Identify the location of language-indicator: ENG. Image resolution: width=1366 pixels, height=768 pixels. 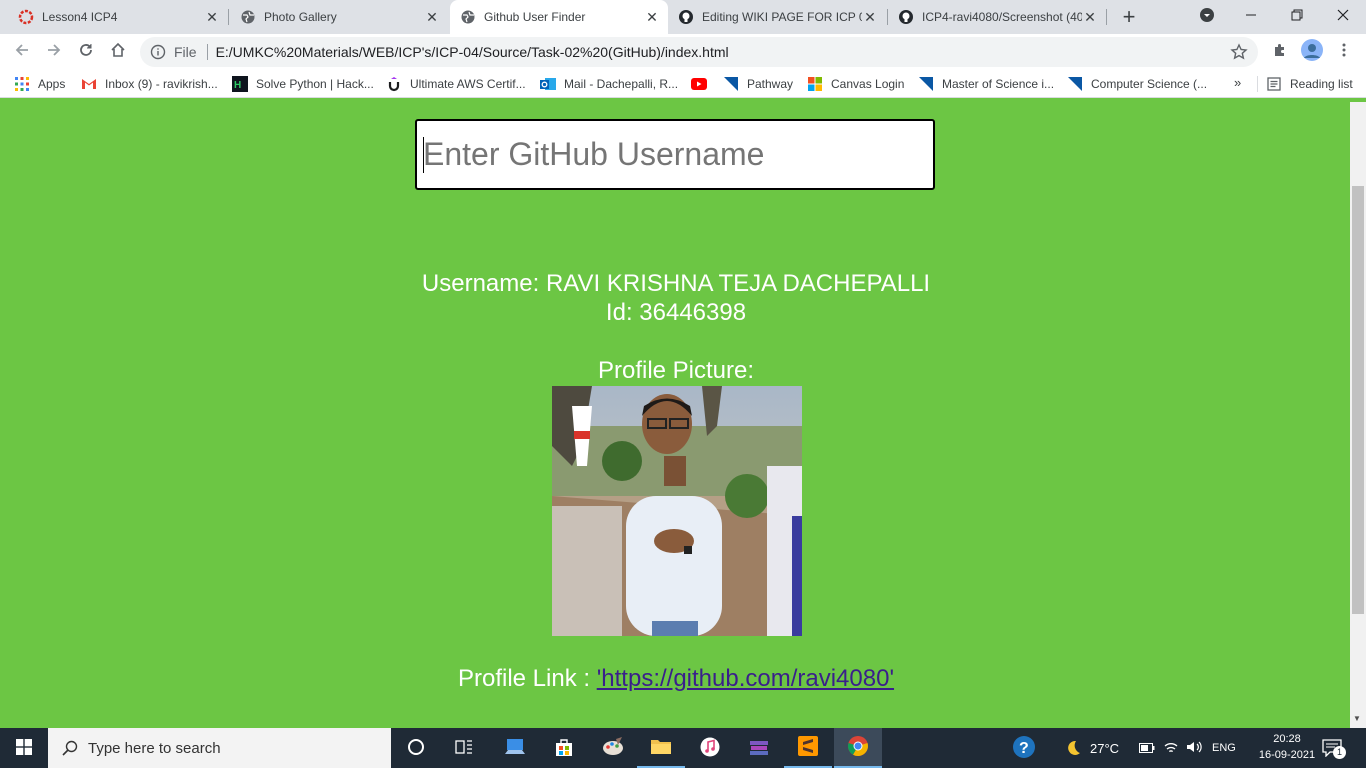
(1224, 748).